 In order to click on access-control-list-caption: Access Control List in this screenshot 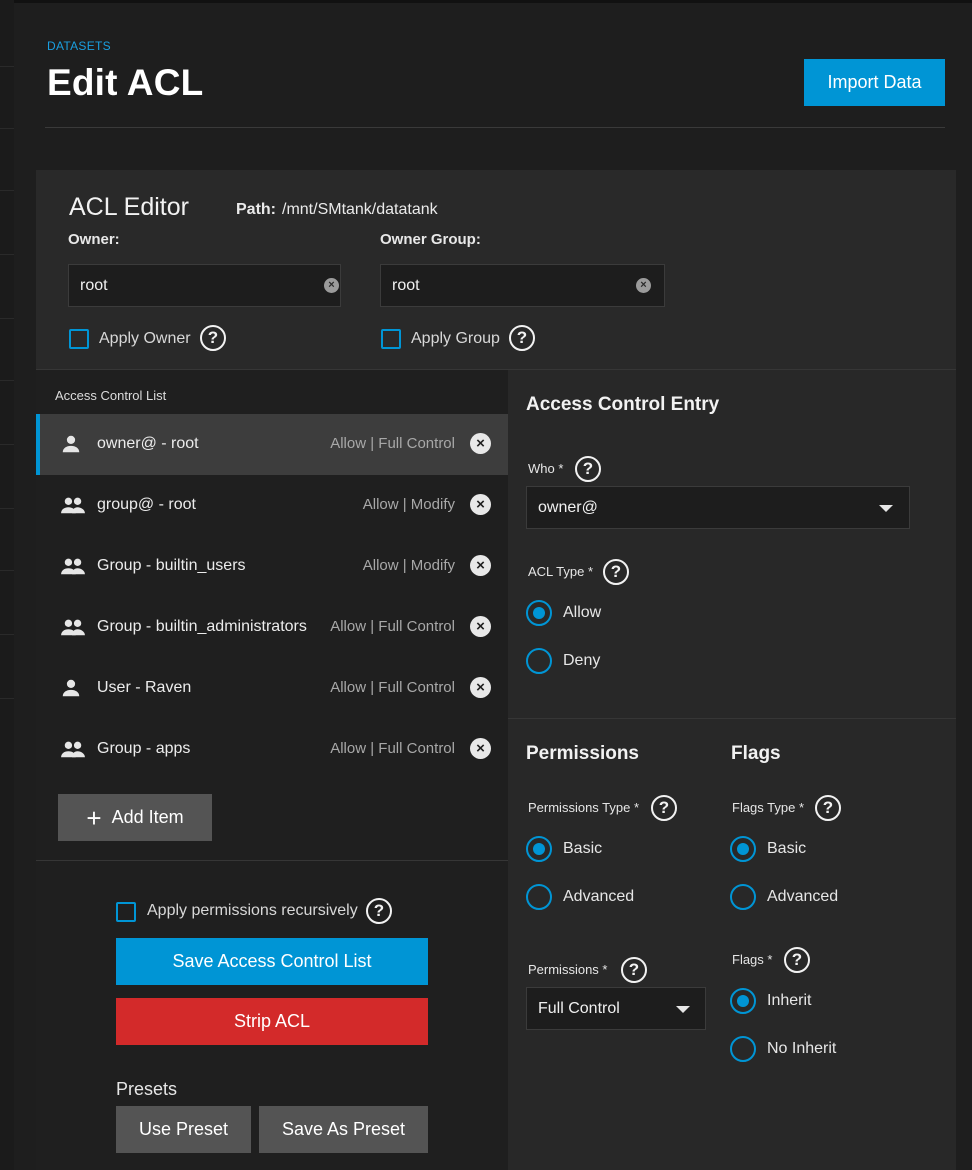, I will do `click(111, 395)`.